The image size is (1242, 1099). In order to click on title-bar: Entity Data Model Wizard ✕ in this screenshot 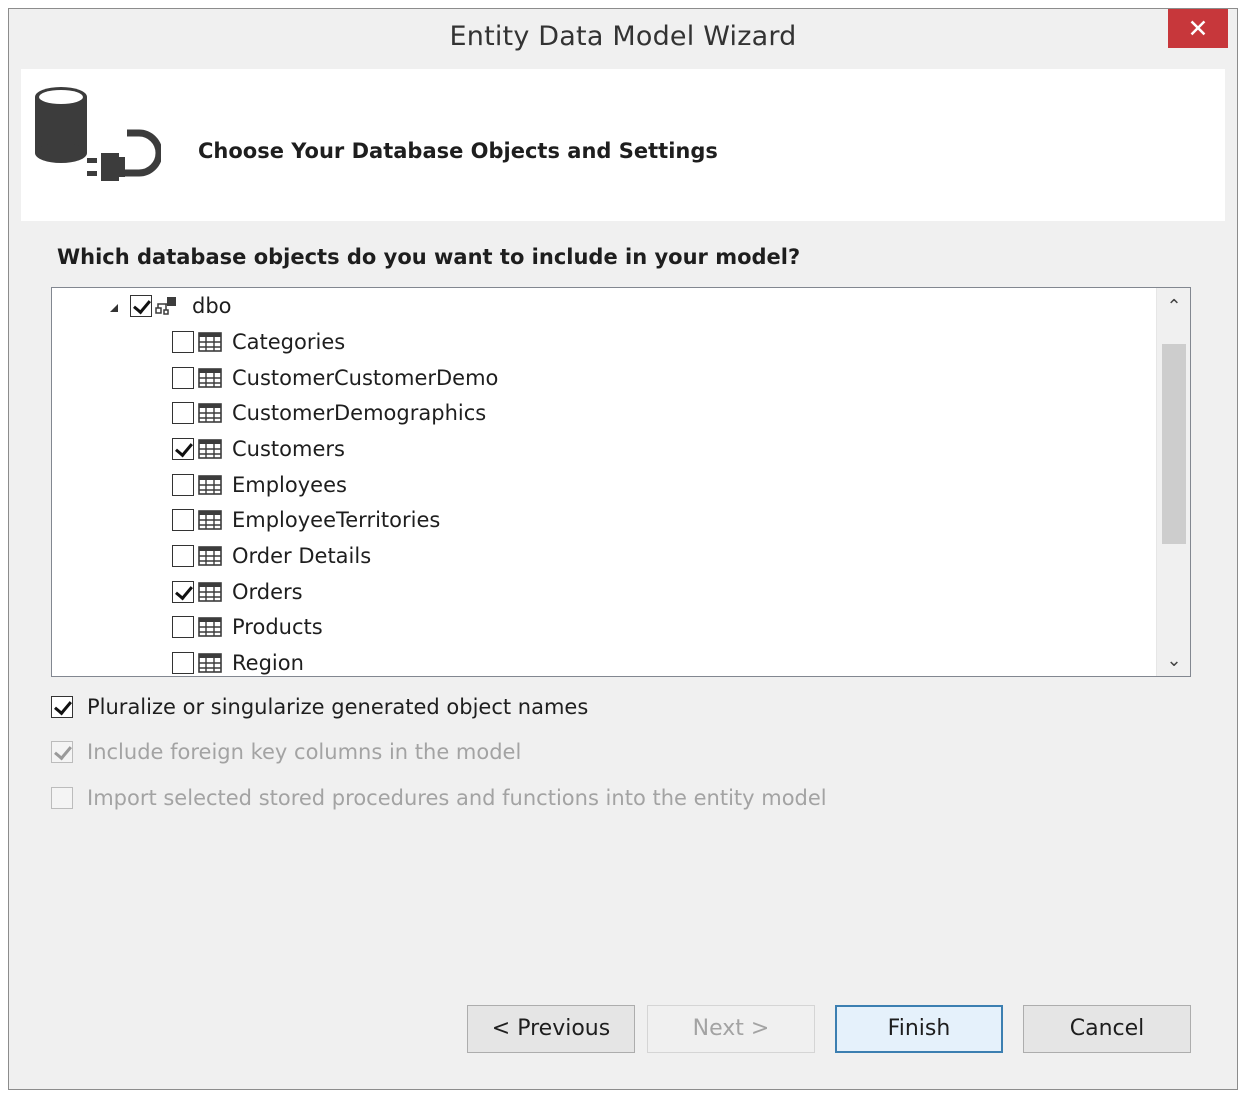, I will do `click(623, 38)`.